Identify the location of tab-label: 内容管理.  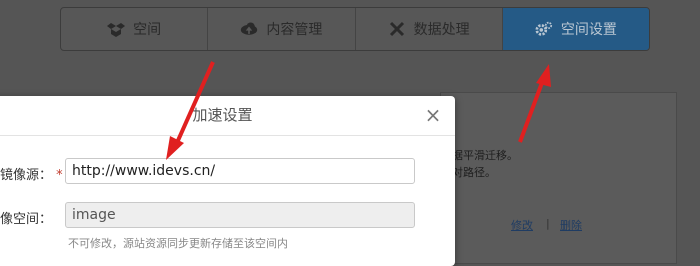
(294, 30).